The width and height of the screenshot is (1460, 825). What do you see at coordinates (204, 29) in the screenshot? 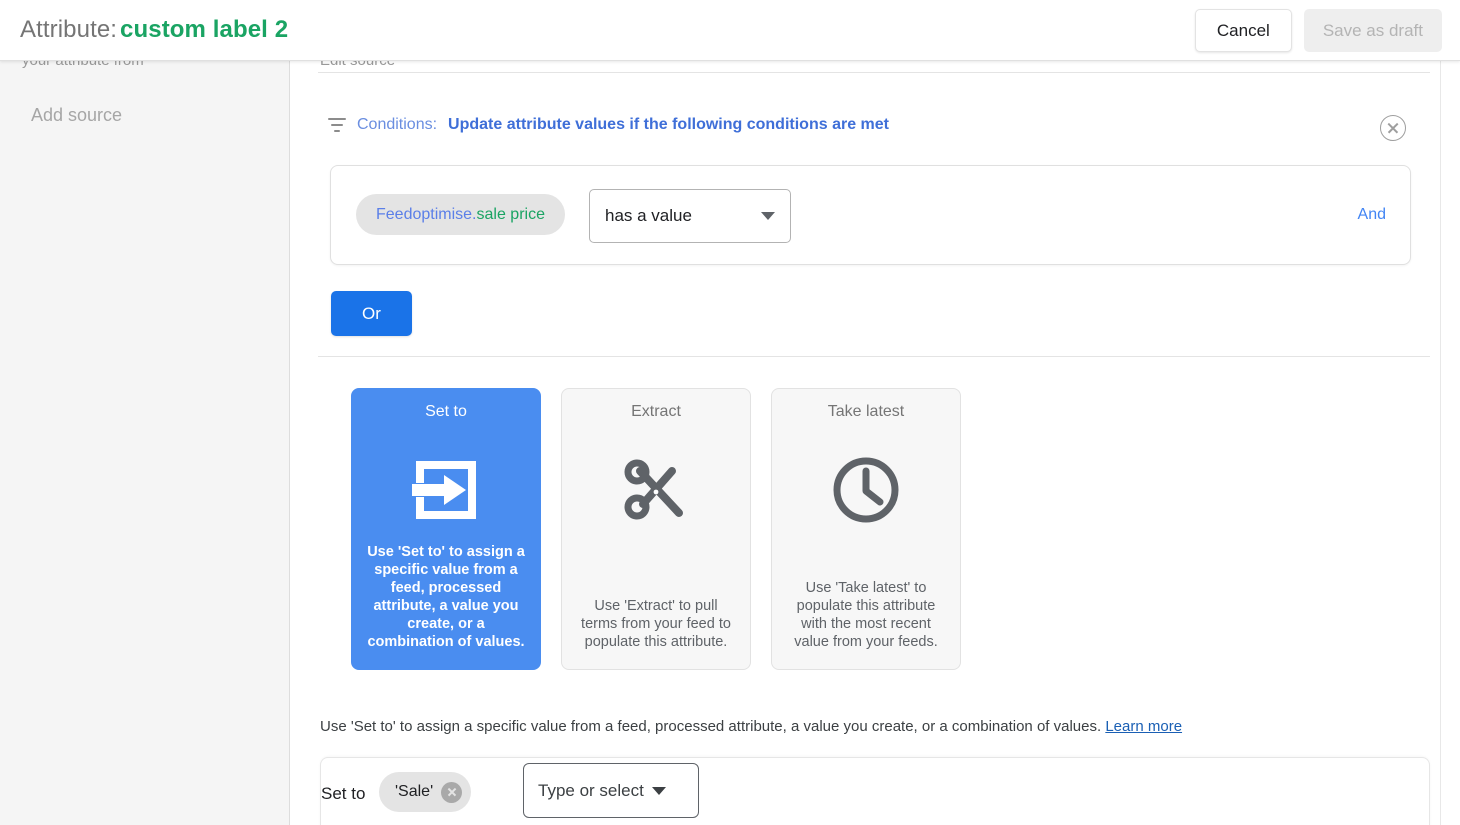
I see `page-title-attribute: custom label 2` at bounding box center [204, 29].